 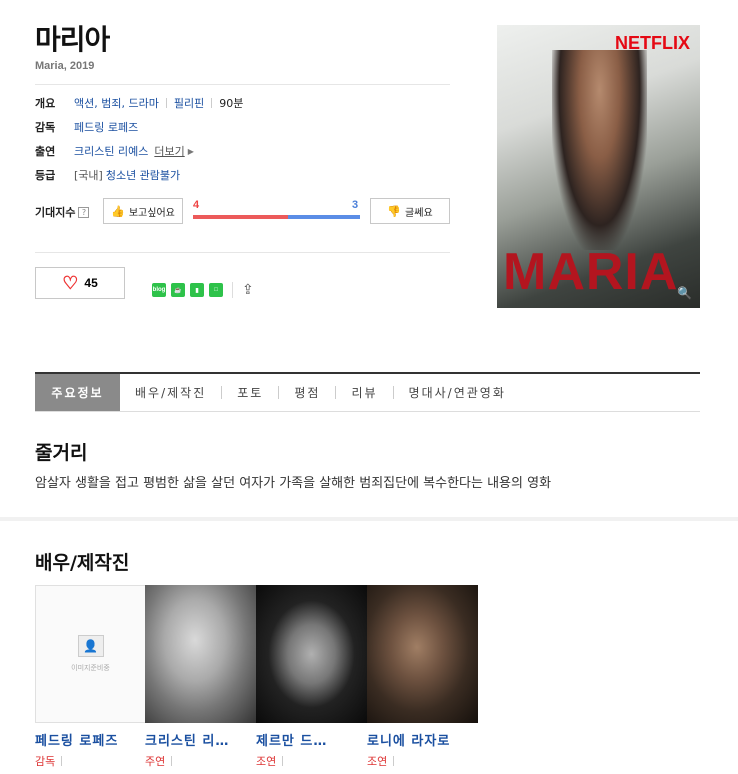 I want to click on movie-subtitle: Maria, 2019, so click(x=65, y=66).